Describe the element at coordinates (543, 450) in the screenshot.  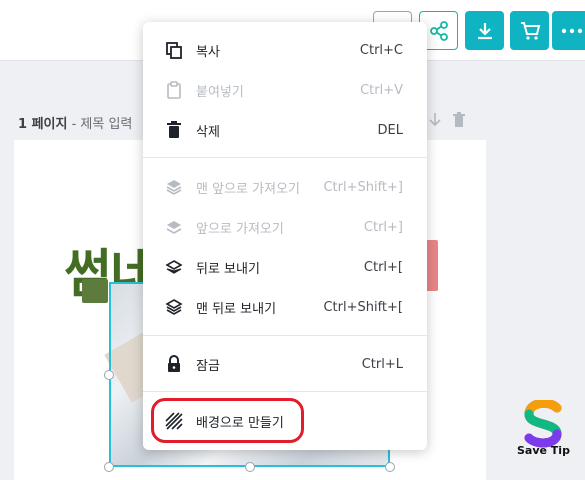
I see `savetip-watermark-text: Save Tip` at that location.